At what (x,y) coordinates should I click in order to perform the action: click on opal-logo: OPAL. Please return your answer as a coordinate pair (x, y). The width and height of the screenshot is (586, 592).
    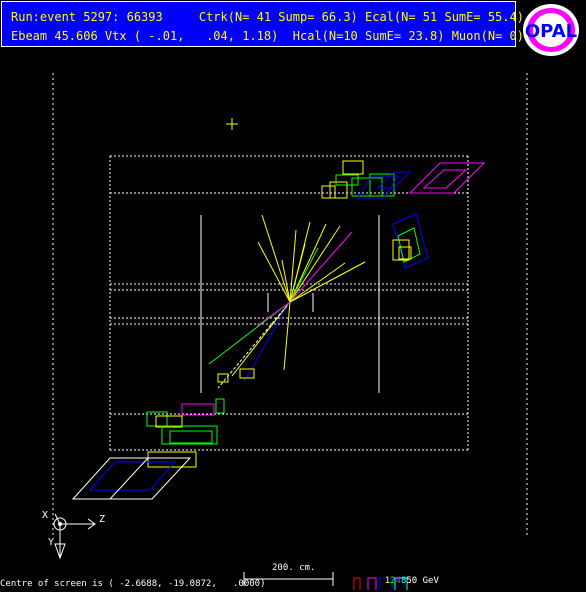
    Looking at the image, I should click on (551, 30).